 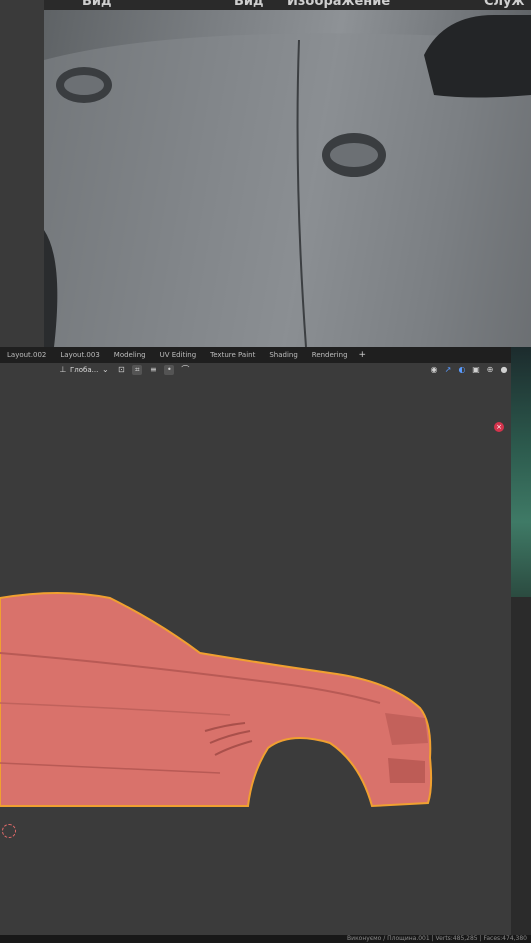 What do you see at coordinates (330, 355) in the screenshot?
I see `tab-rendering: Rendering` at bounding box center [330, 355].